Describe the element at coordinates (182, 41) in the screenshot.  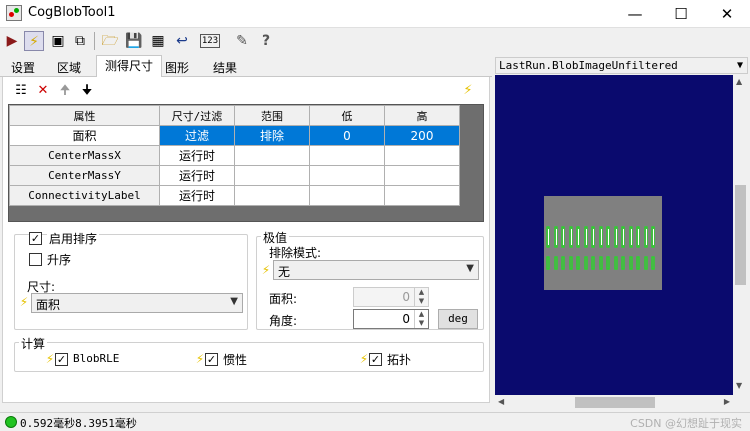
I see `reset-icon: ↩` at that location.